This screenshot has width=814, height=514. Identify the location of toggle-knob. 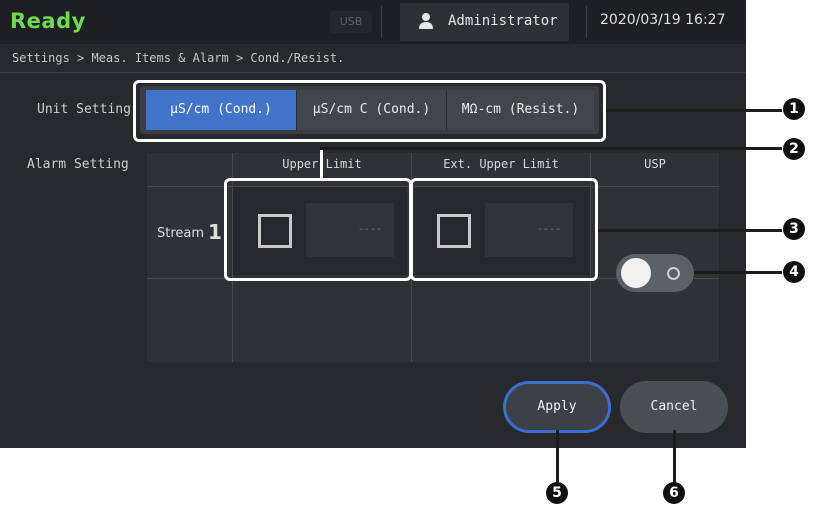
(636, 273).